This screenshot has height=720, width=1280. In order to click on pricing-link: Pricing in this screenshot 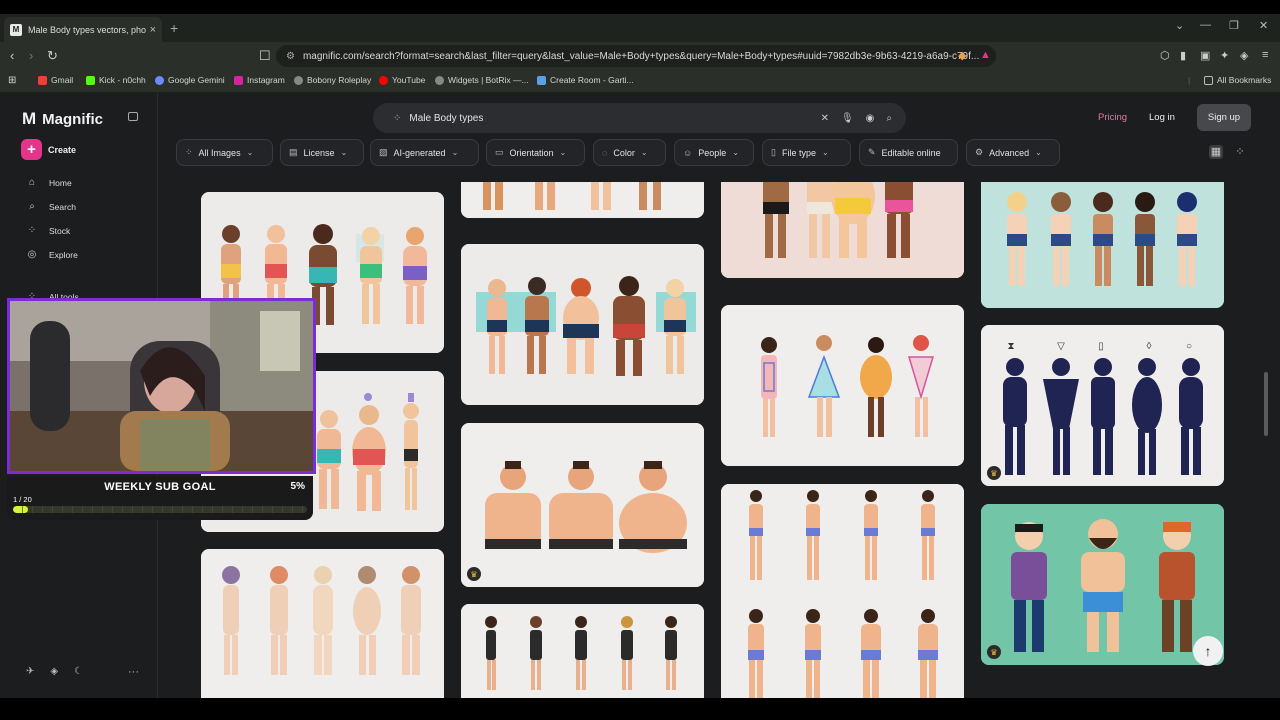, I will do `click(1112, 117)`.